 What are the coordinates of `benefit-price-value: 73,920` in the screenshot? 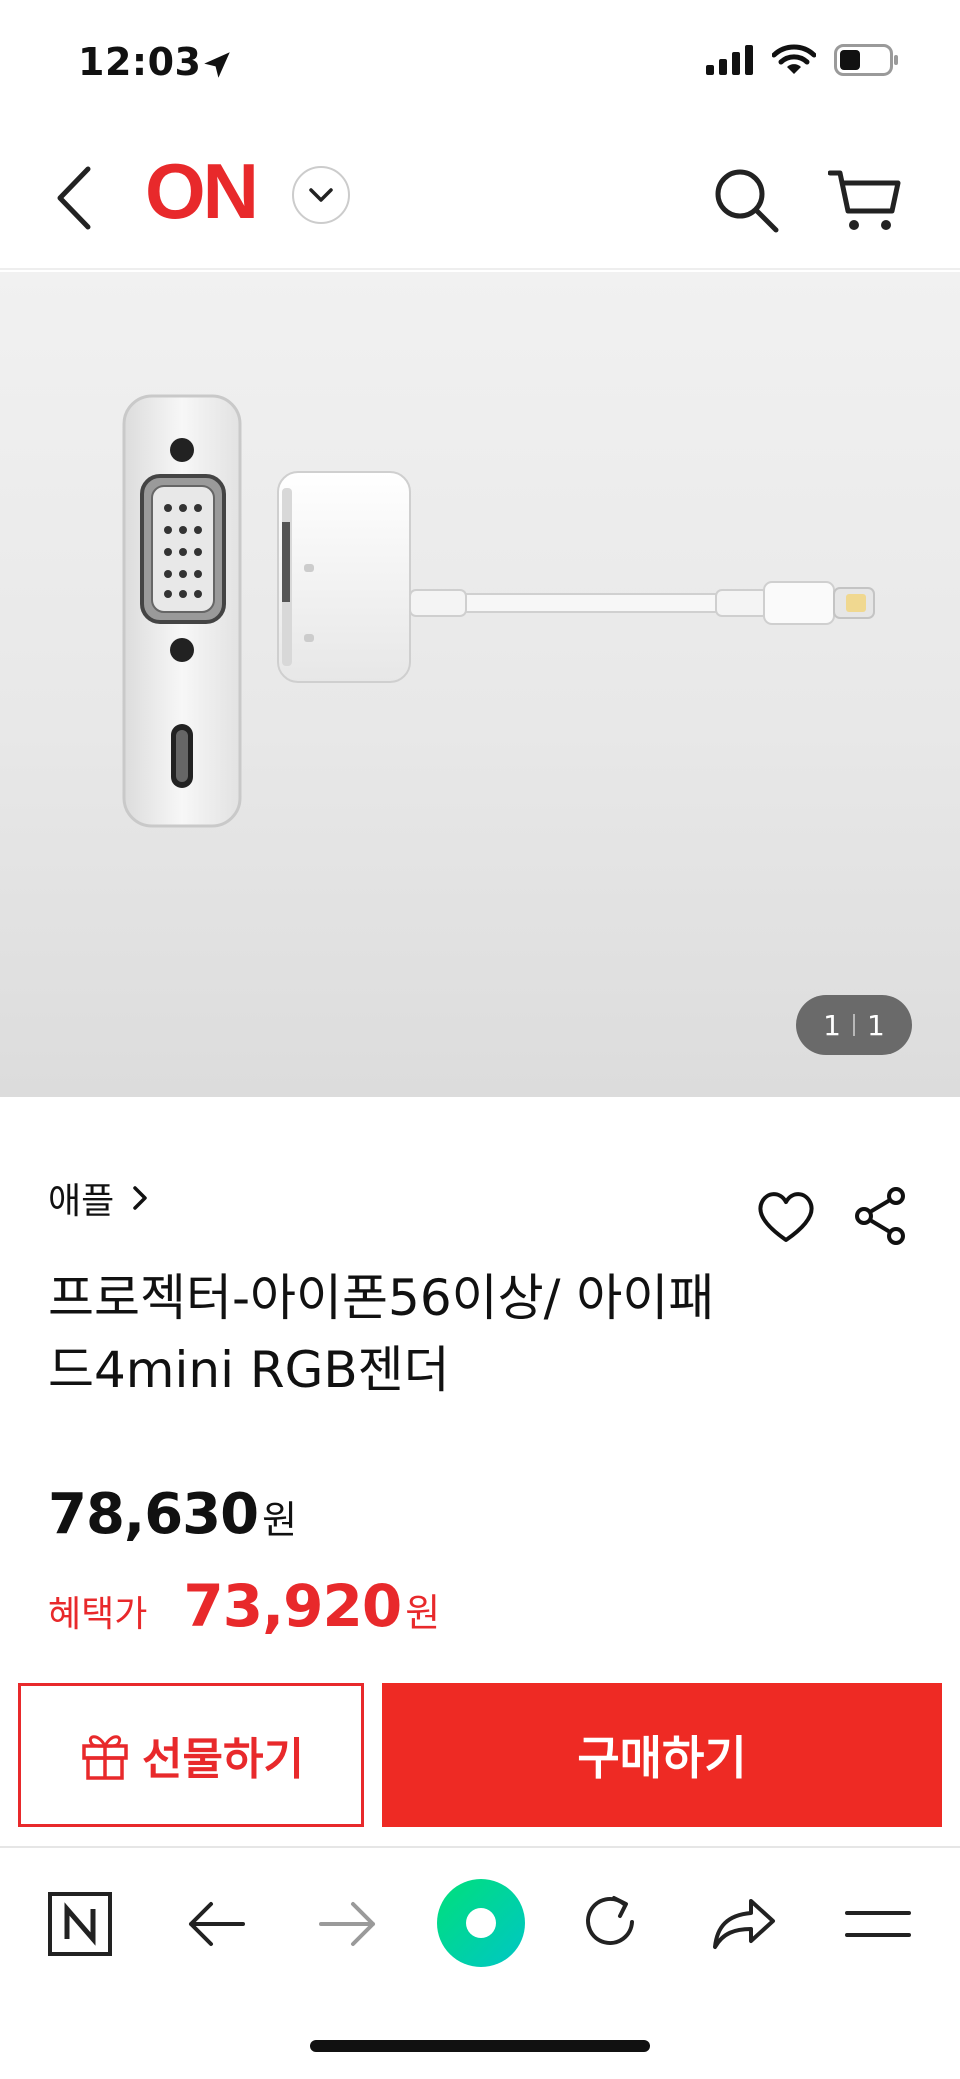 It's located at (292, 1606).